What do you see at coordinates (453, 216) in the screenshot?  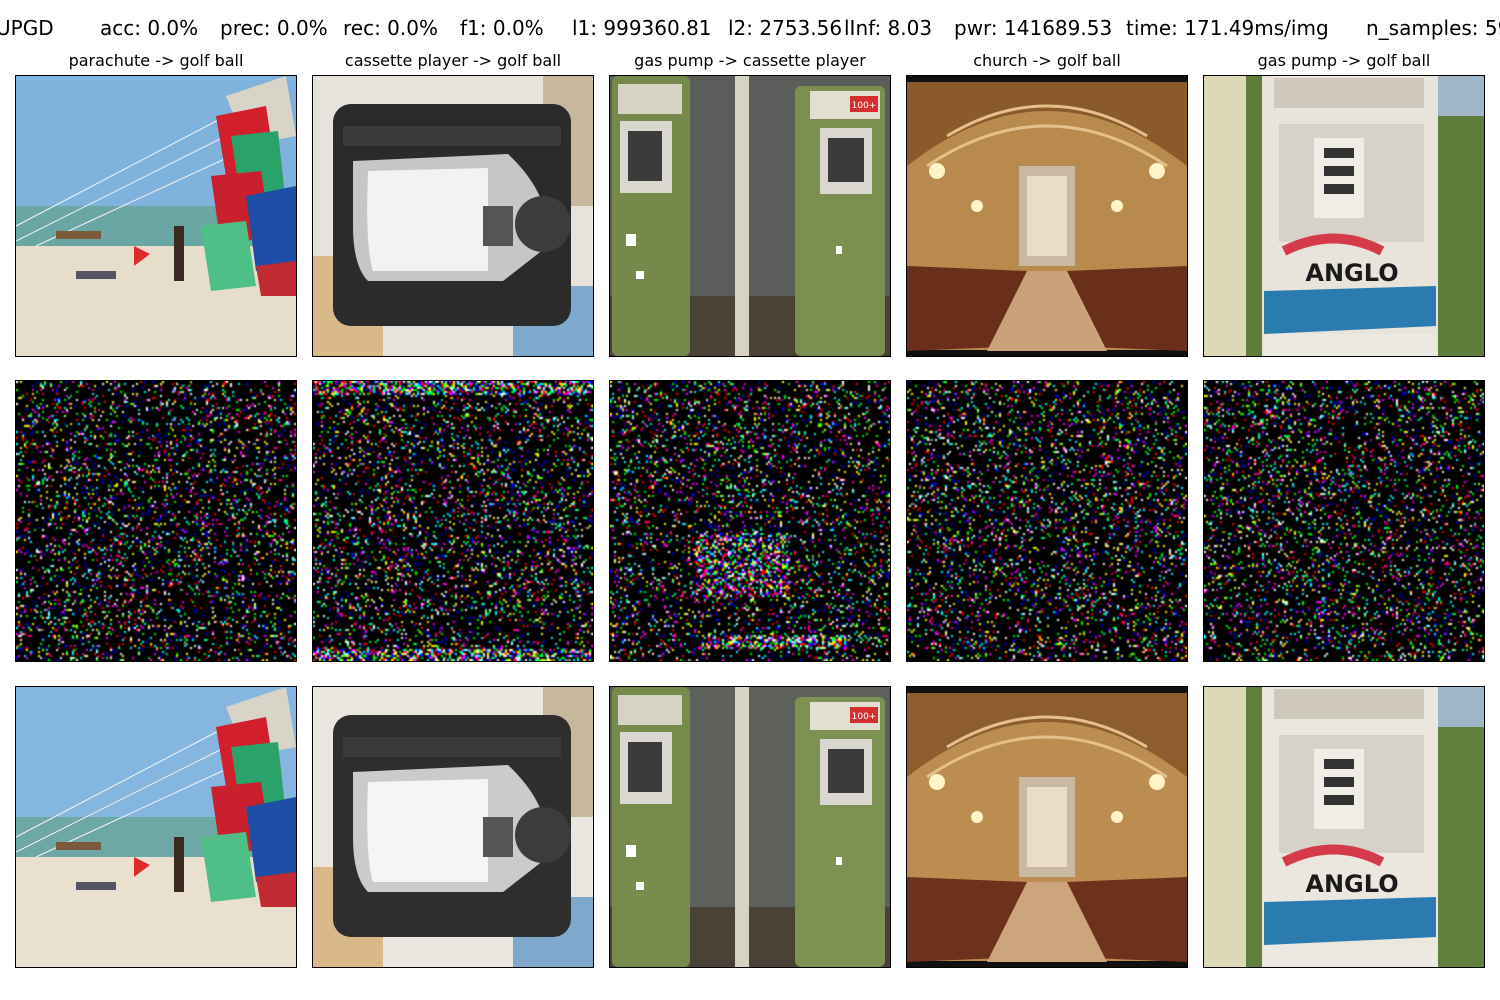 I see `original-image-cassette` at bounding box center [453, 216].